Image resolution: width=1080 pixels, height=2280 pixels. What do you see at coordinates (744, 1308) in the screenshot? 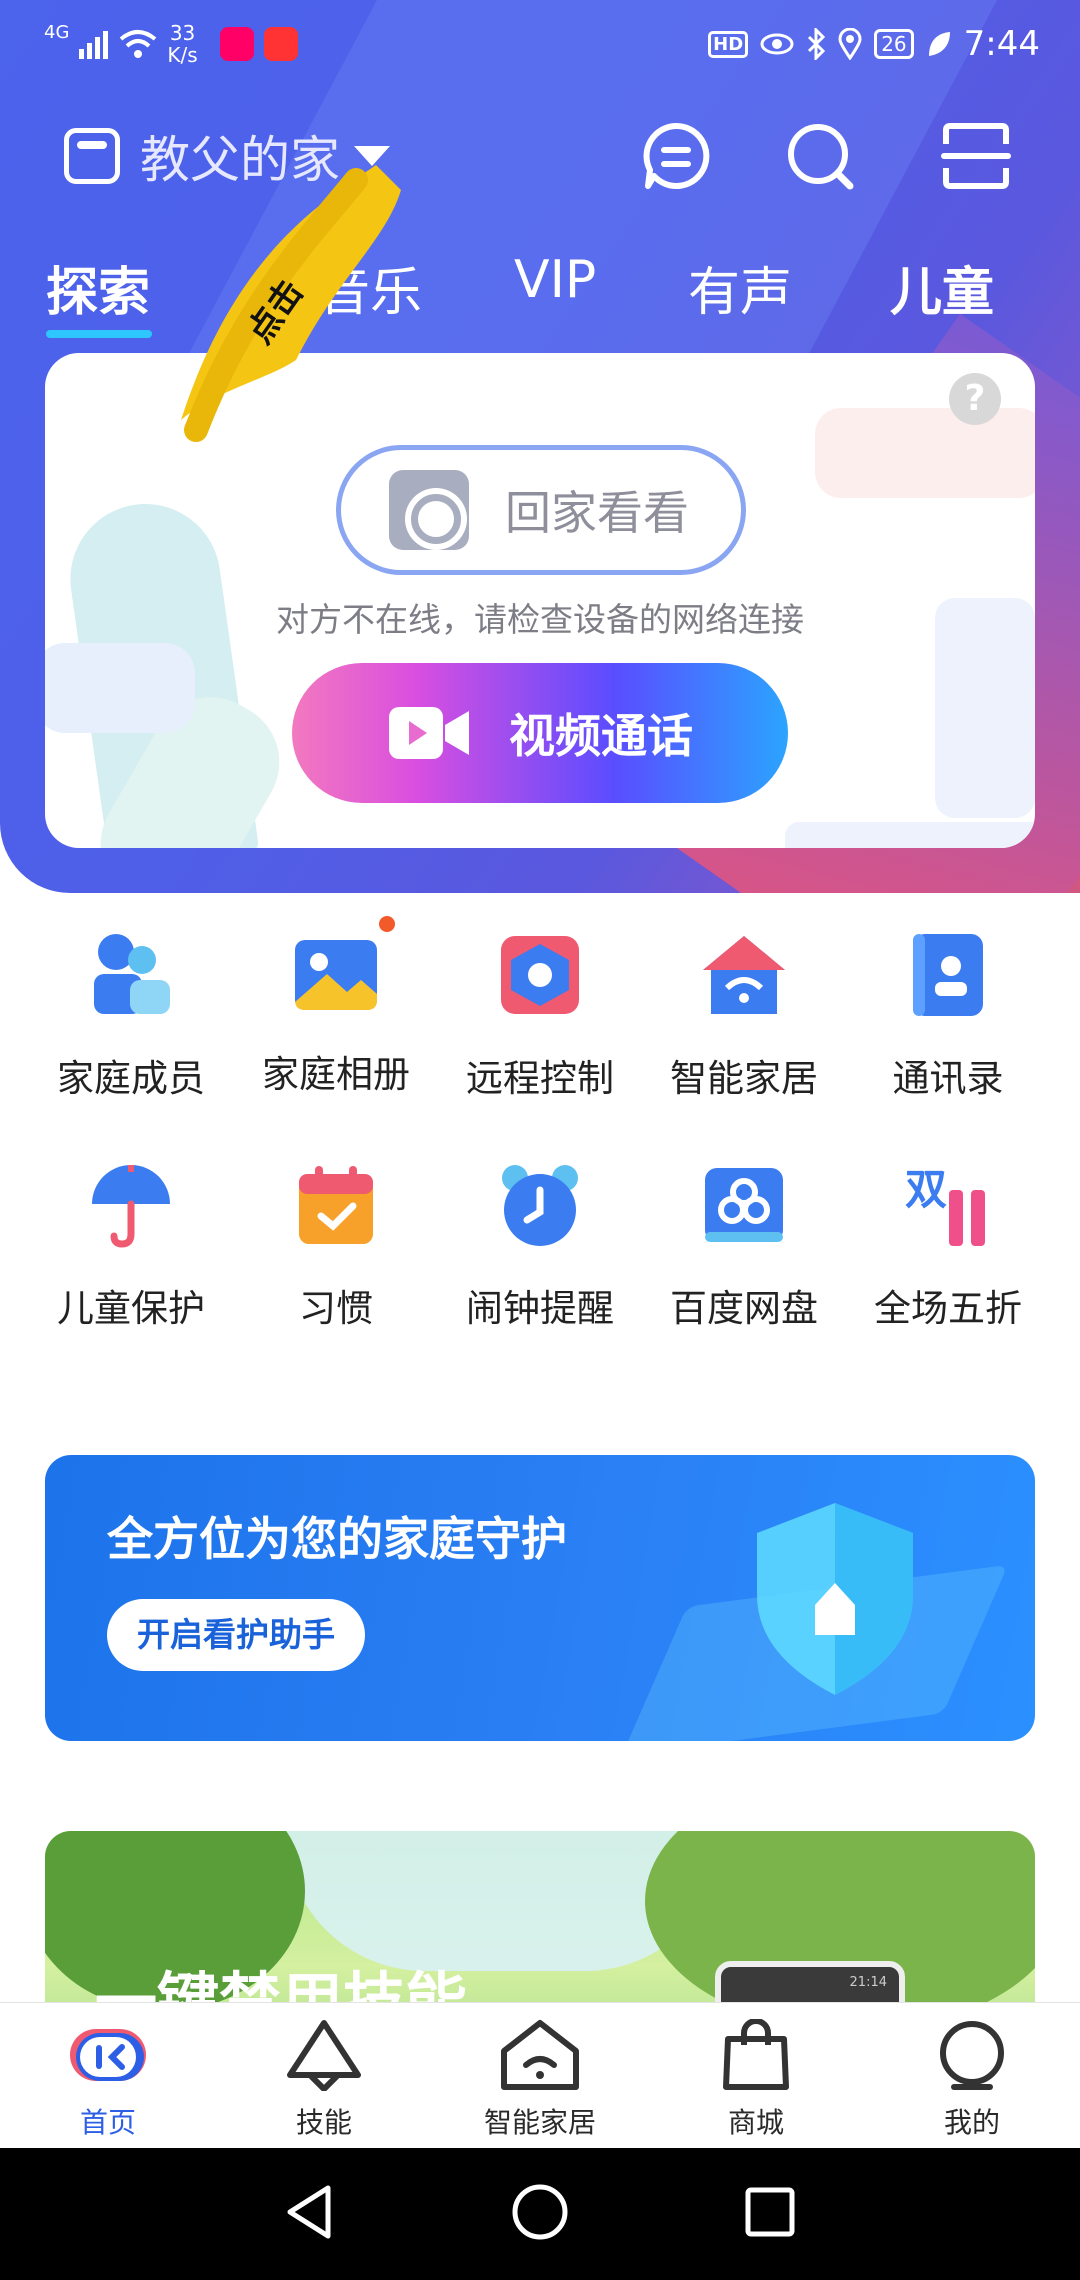
I see `grid-label: 百度网盘` at bounding box center [744, 1308].